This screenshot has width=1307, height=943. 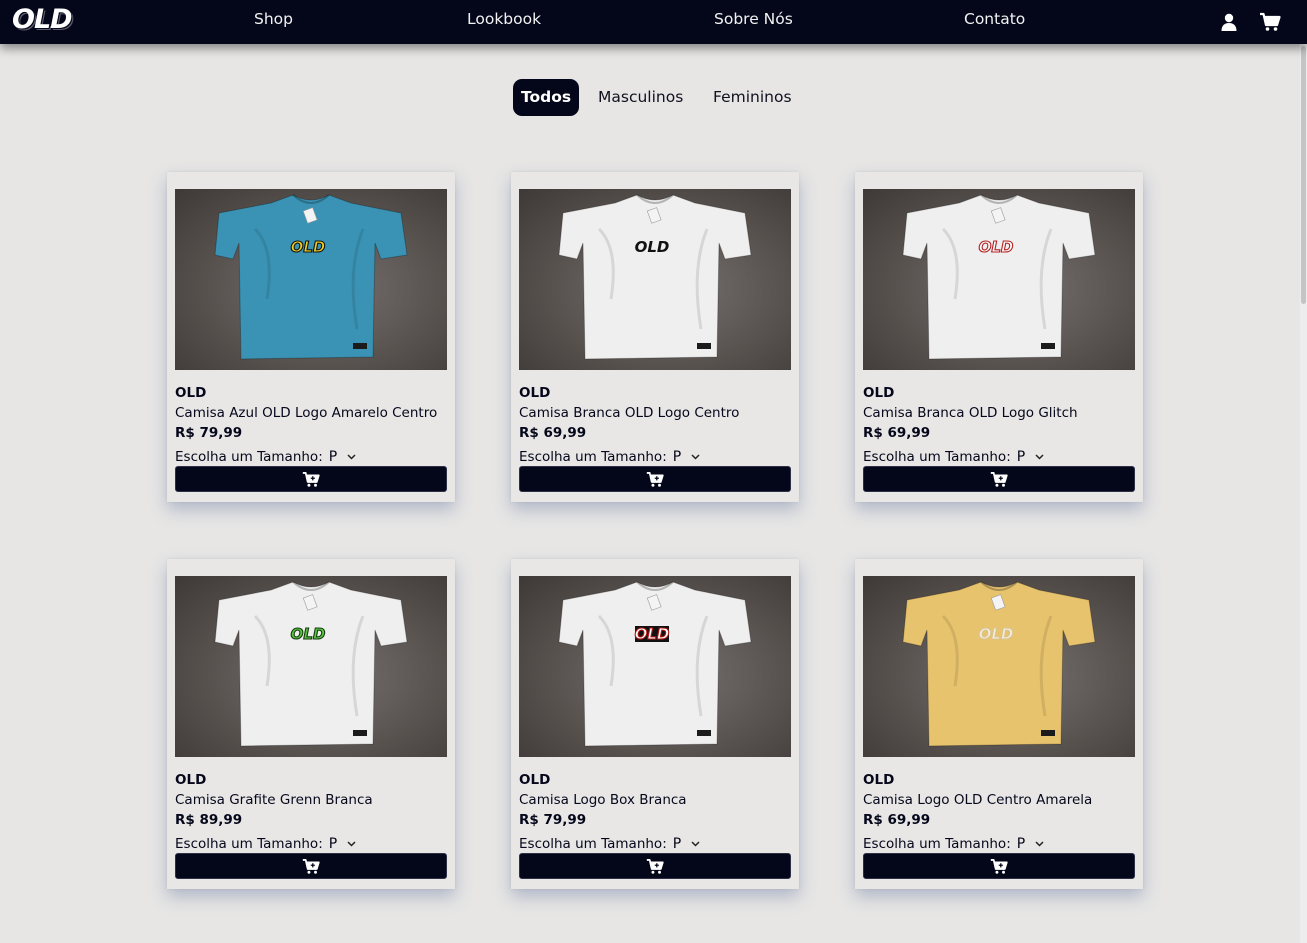 I want to click on filter-tab-femininos: Femininos, so click(x=752, y=97).